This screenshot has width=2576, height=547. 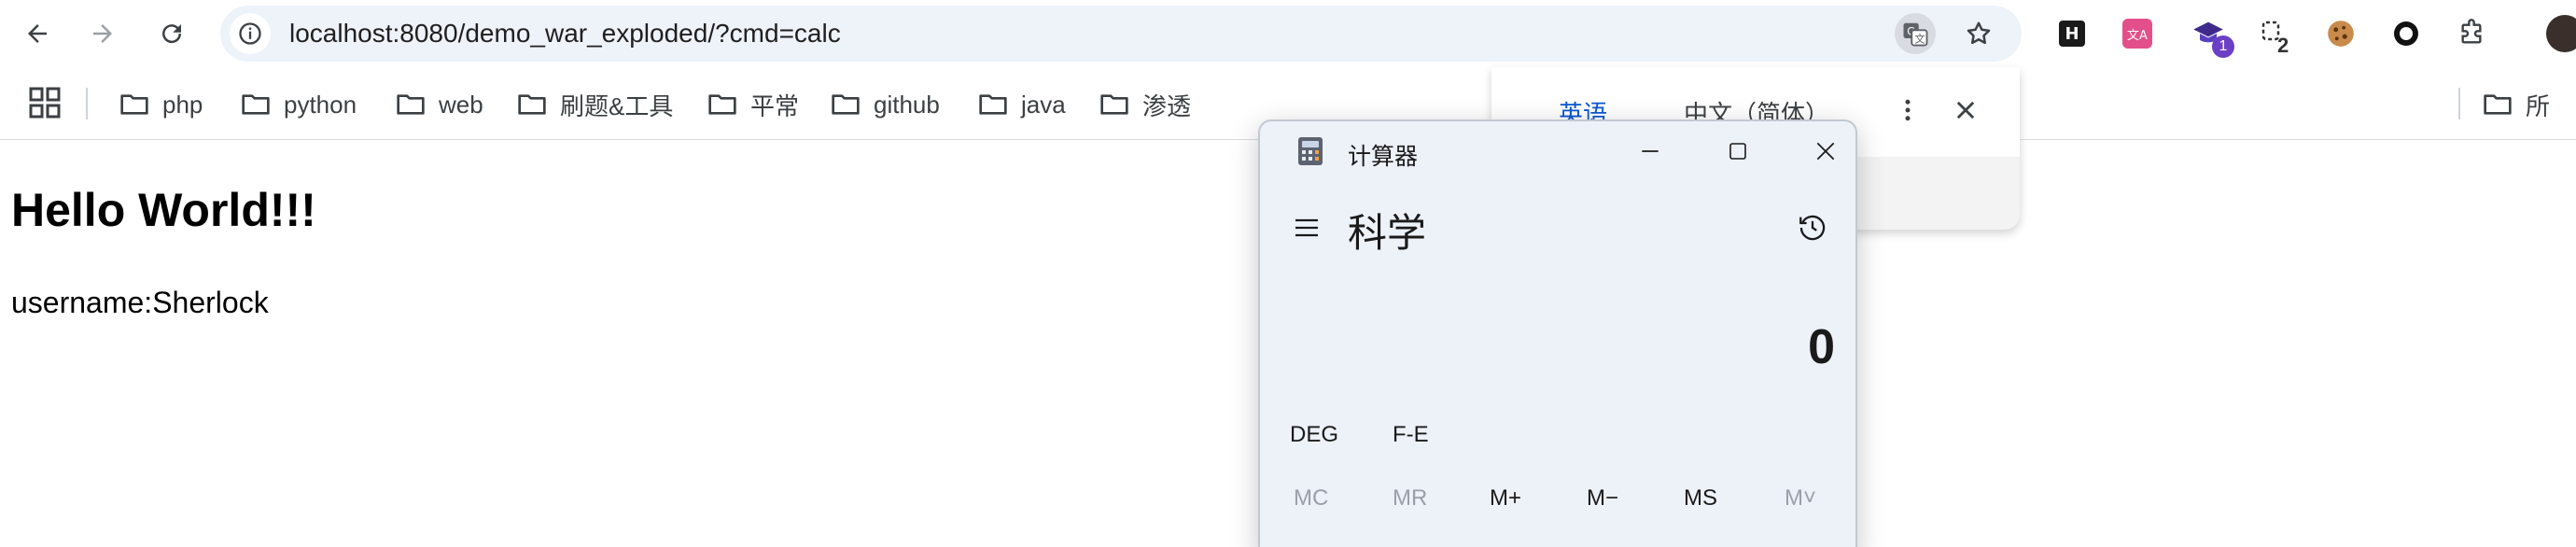 I want to click on bookmark-label: python, so click(x=320, y=104).